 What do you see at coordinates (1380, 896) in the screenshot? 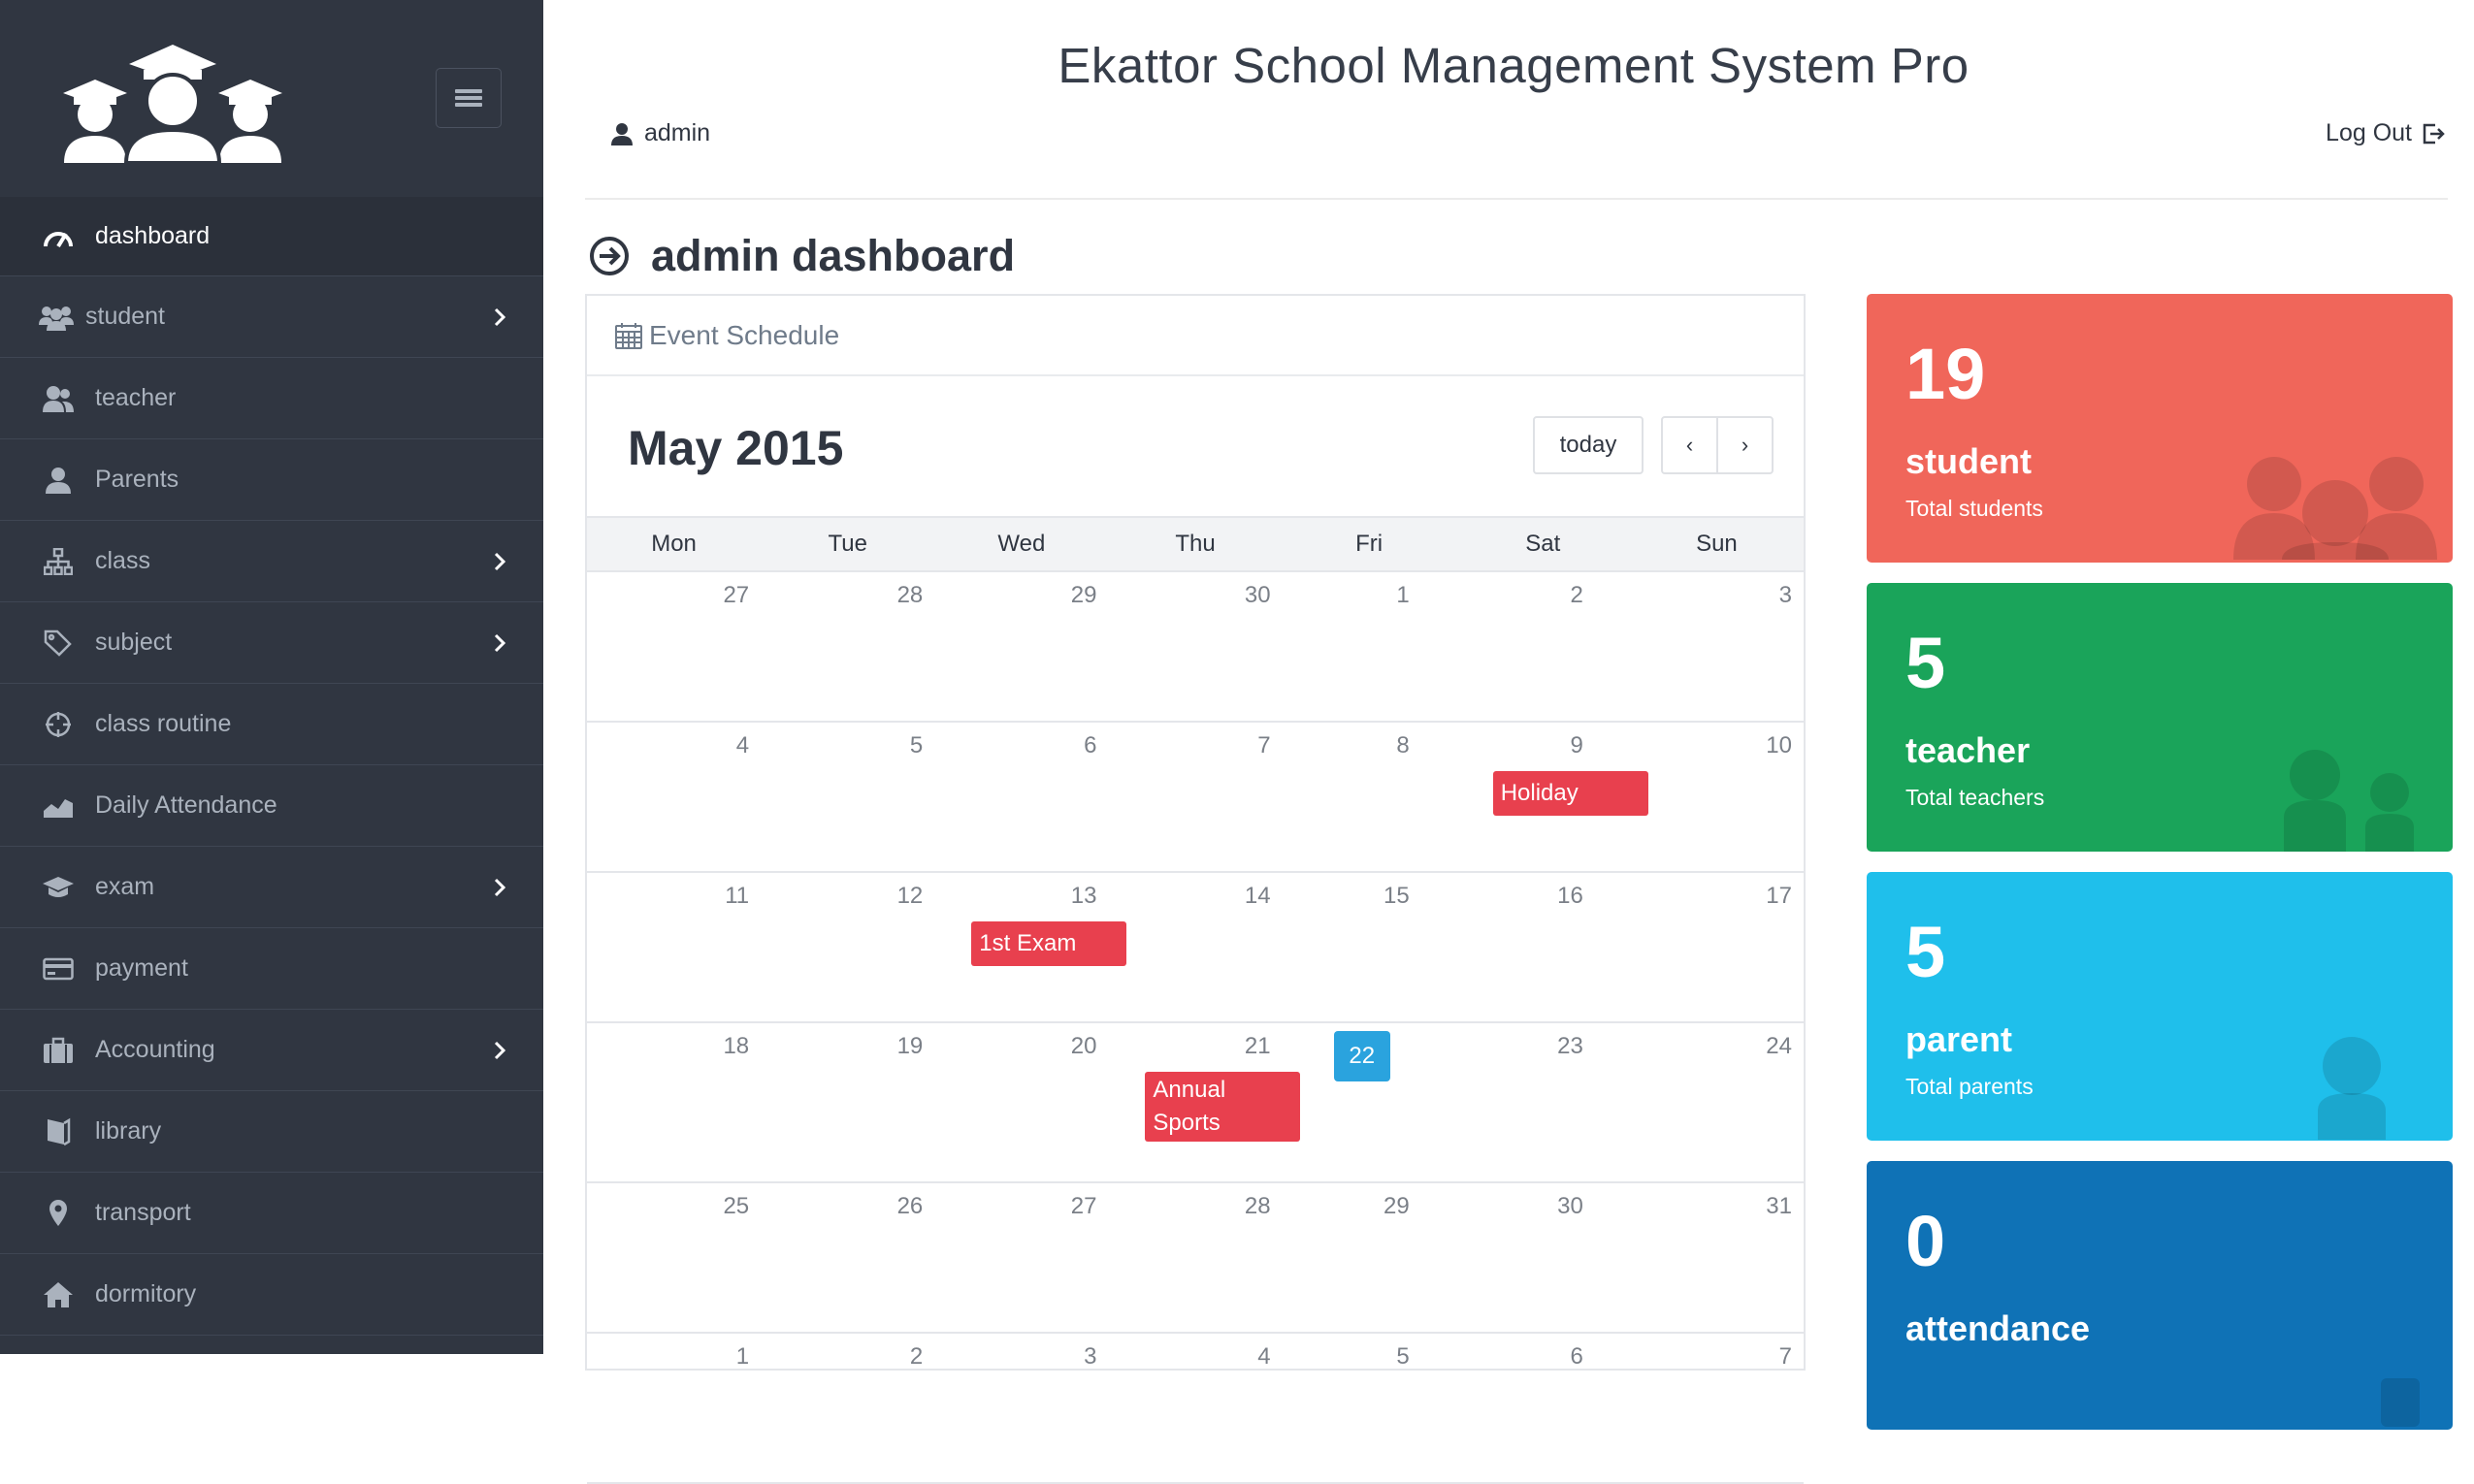
I see `calendar-day-cell: 15` at bounding box center [1380, 896].